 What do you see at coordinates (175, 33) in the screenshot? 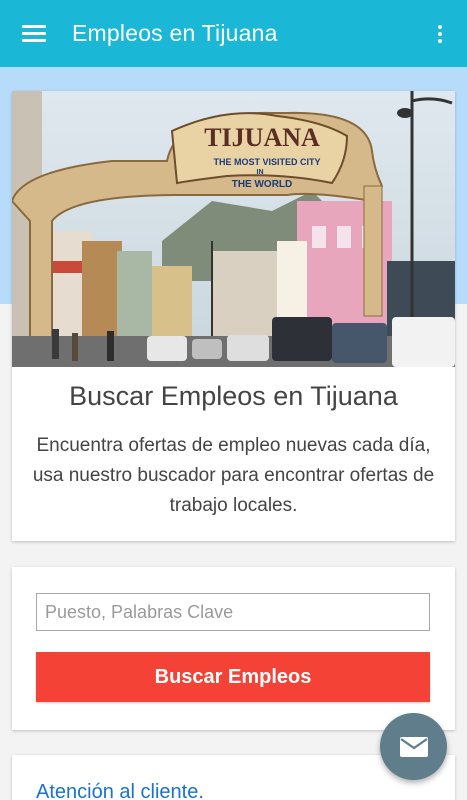
I see `app-title: Empleos en Tijuana` at bounding box center [175, 33].